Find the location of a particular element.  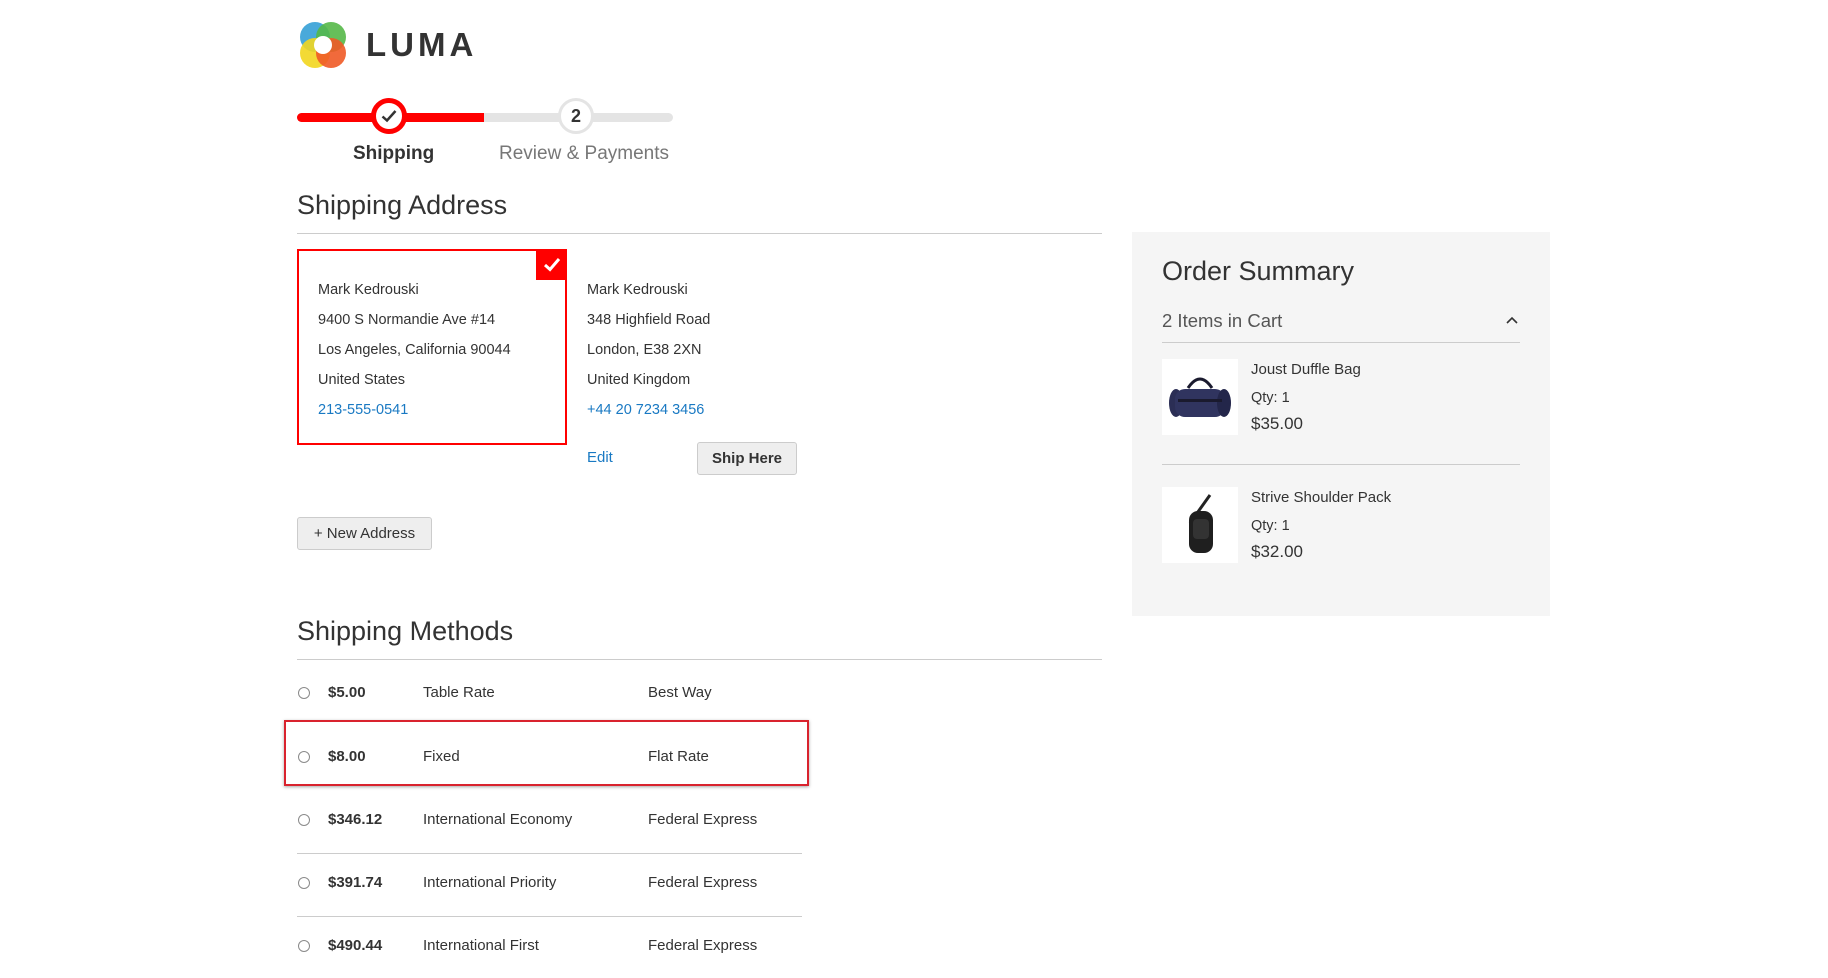

step-review-label: Review & Payments is located at coordinates (584, 154).